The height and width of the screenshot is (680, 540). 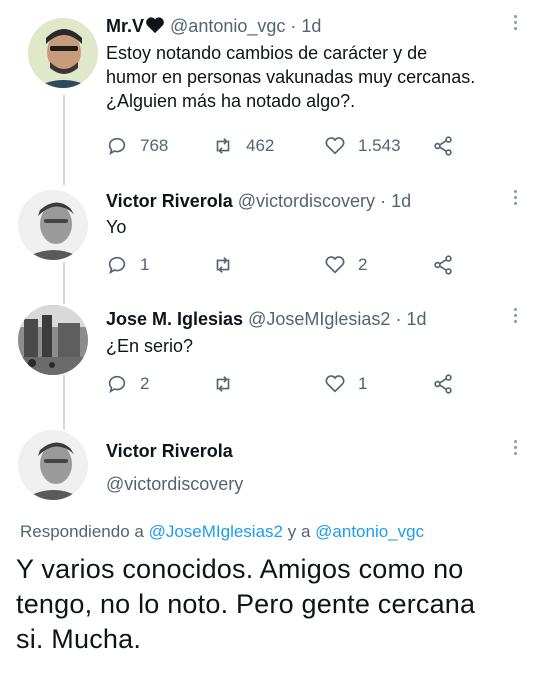 I want to click on tweet-header: Victor Riverola @victordiscovery · 1d, so click(x=258, y=201).